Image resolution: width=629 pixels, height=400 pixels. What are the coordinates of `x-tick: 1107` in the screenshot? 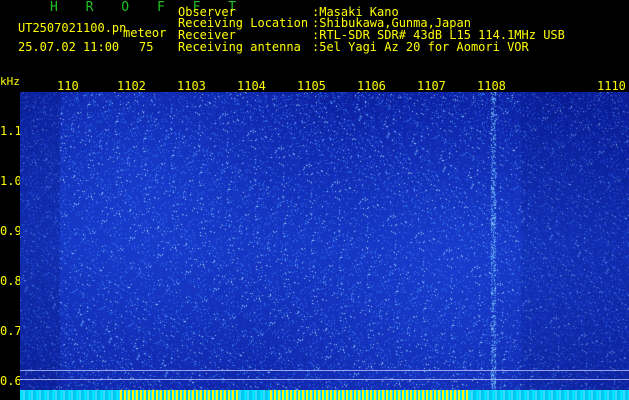 It's located at (431, 86).